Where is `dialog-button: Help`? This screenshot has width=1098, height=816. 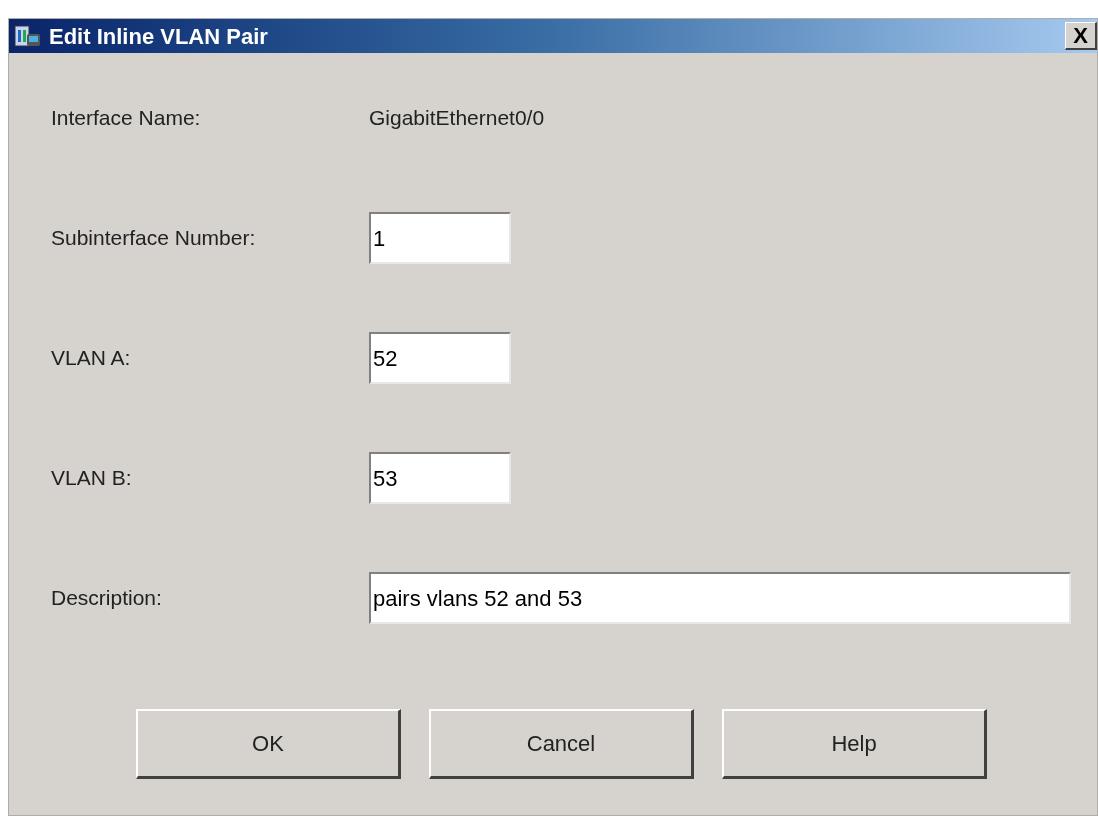 dialog-button: Help is located at coordinates (854, 744).